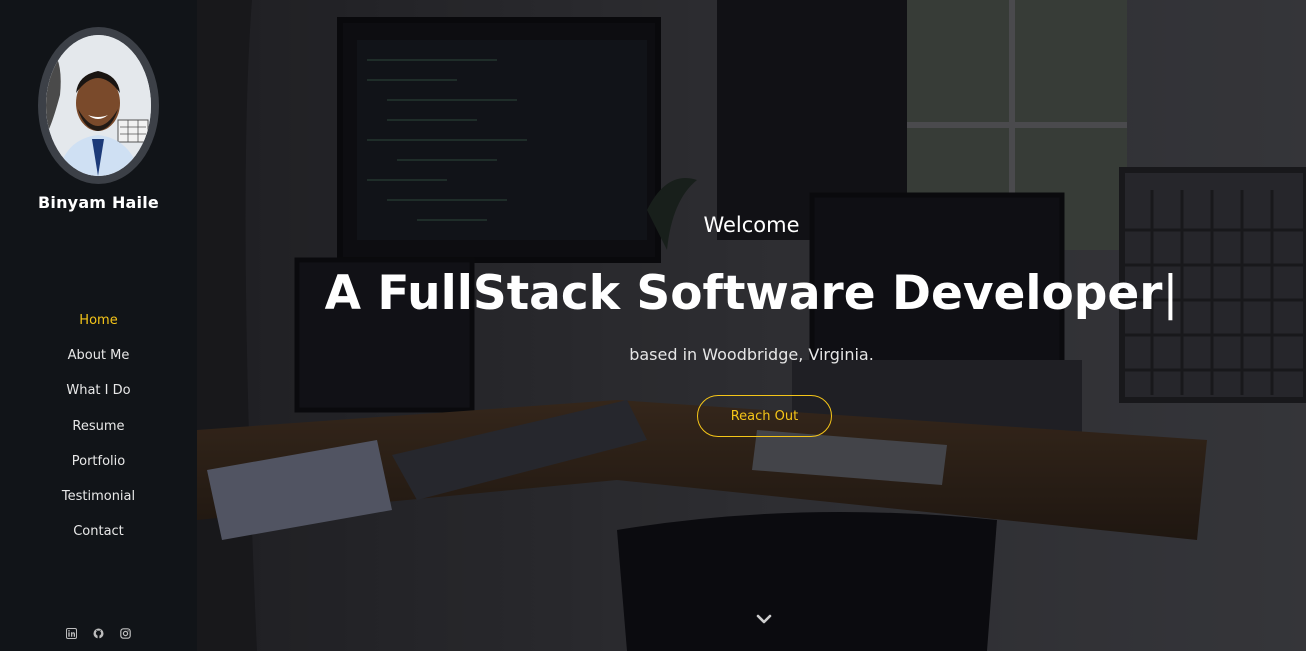 The height and width of the screenshot is (651, 1306). What do you see at coordinates (71, 632) in the screenshot?
I see `linkedin-icon` at bounding box center [71, 632].